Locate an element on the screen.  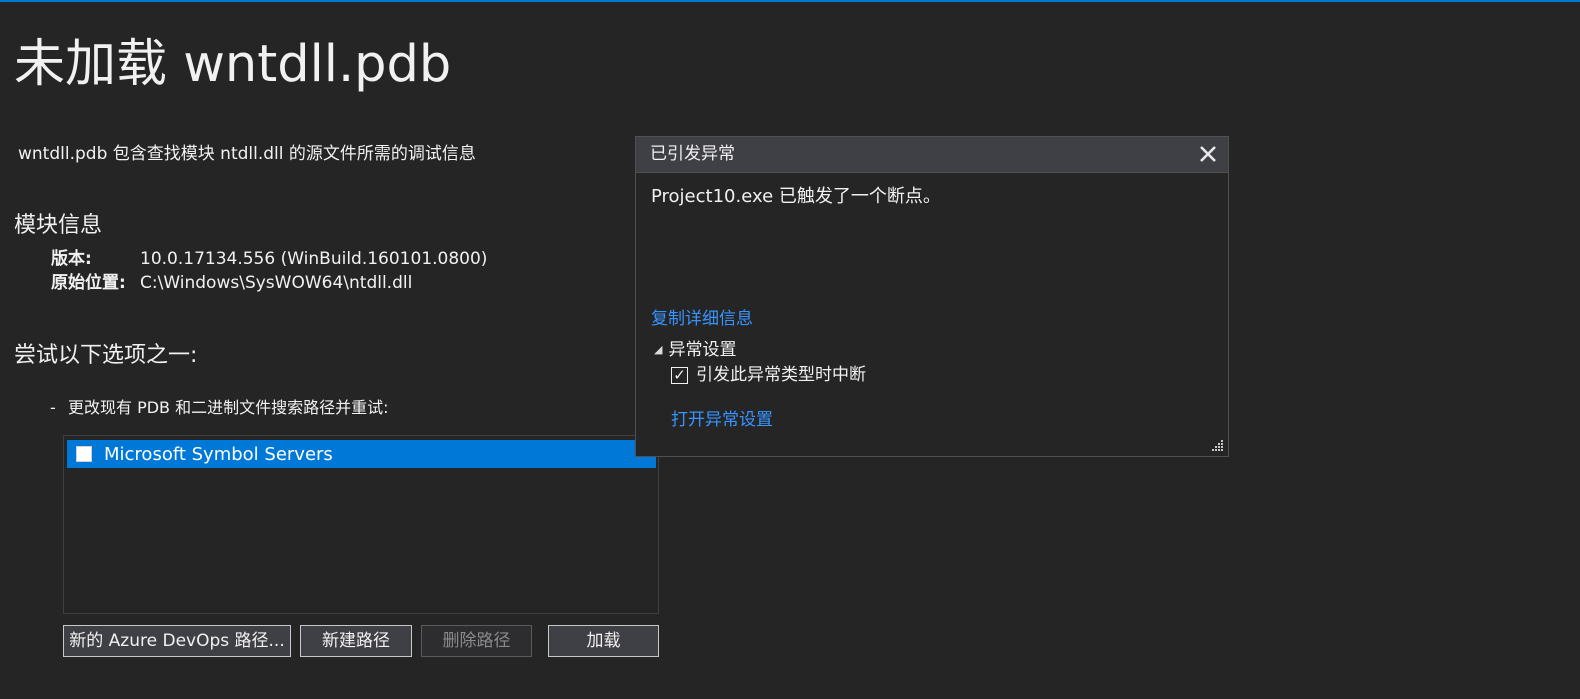
option-item: - 更改现有 PDB 和二进制文件搜索路径并重试: is located at coordinates (219, 408).